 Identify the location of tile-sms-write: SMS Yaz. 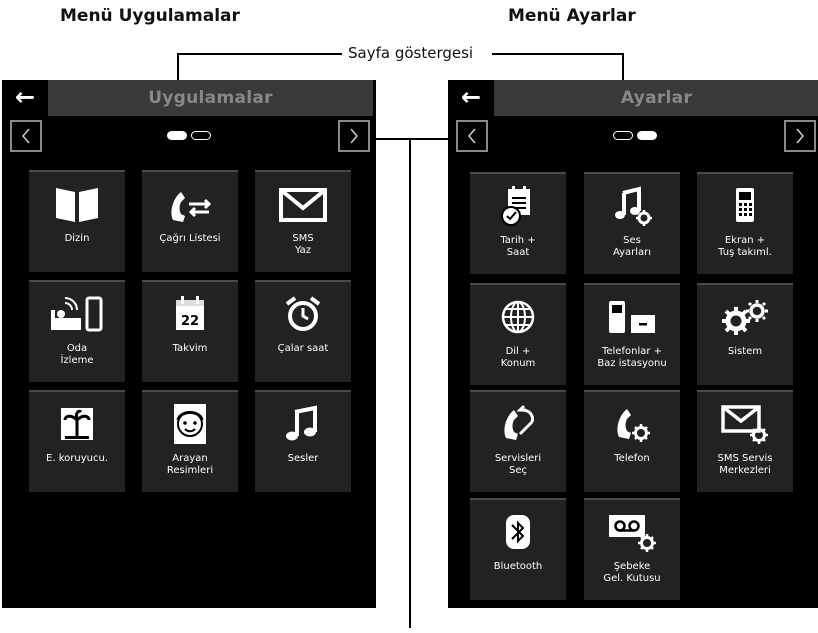
(303, 221).